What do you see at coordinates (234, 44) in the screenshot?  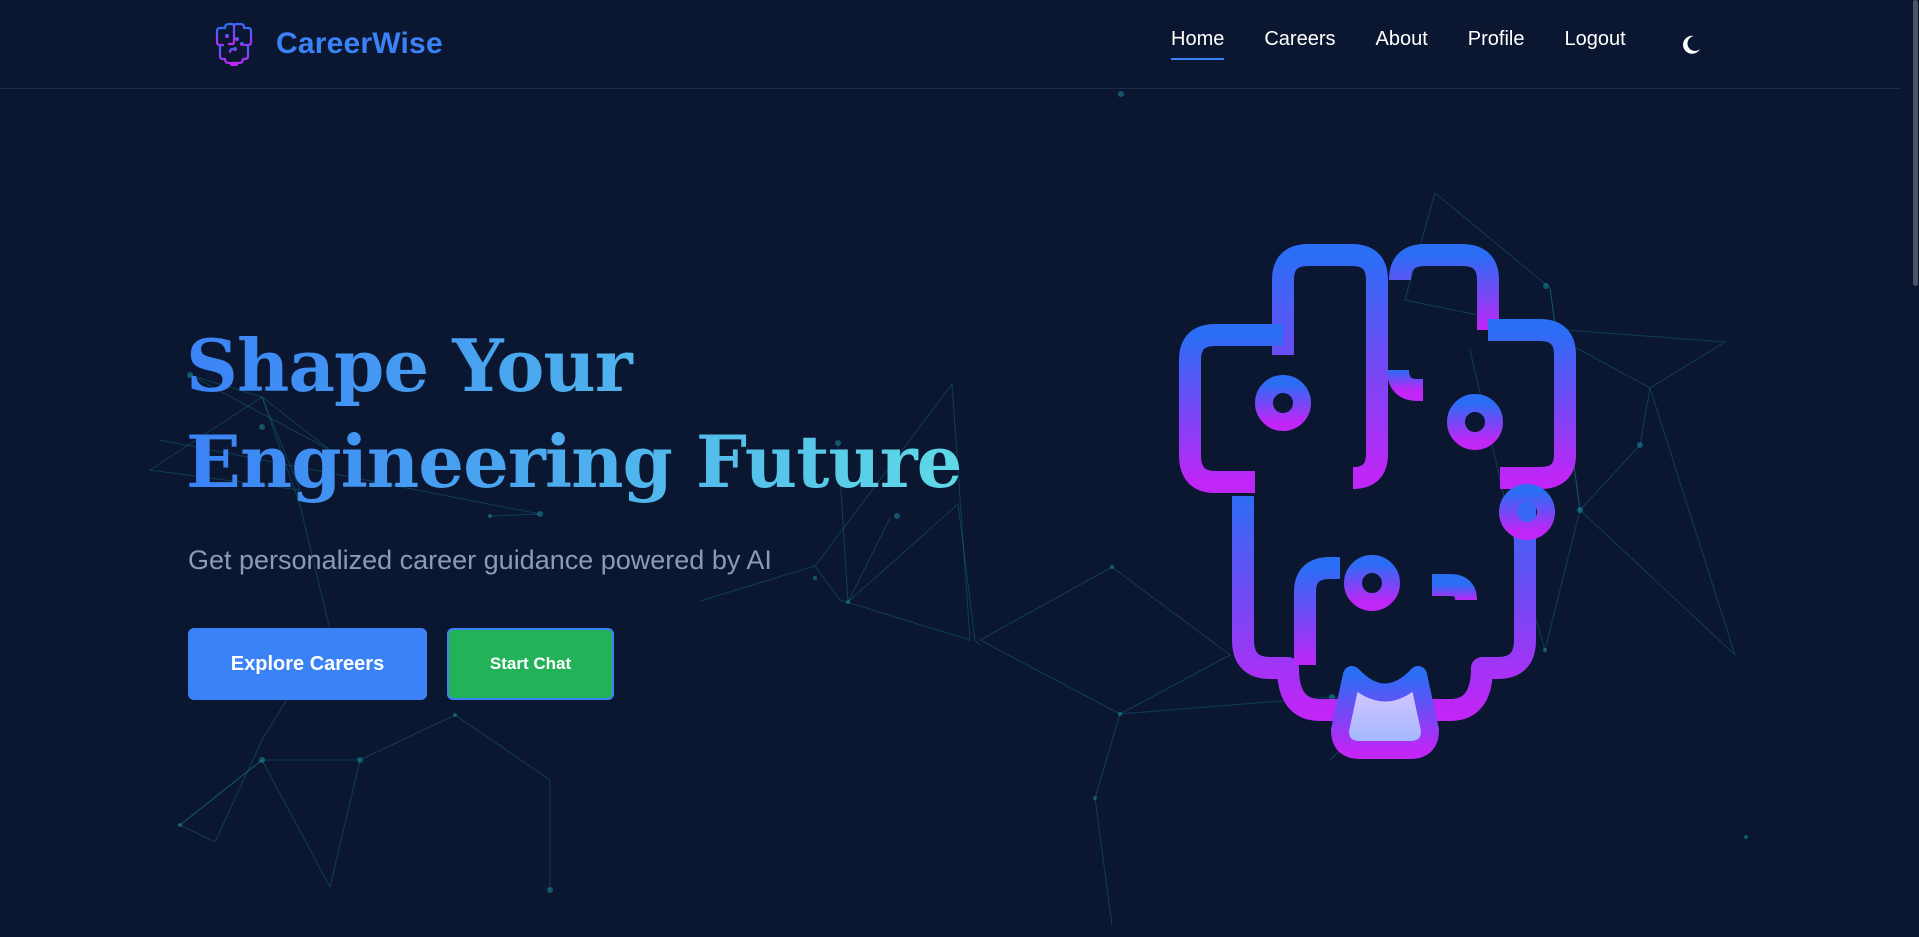 I see `brain-logo-icon` at bounding box center [234, 44].